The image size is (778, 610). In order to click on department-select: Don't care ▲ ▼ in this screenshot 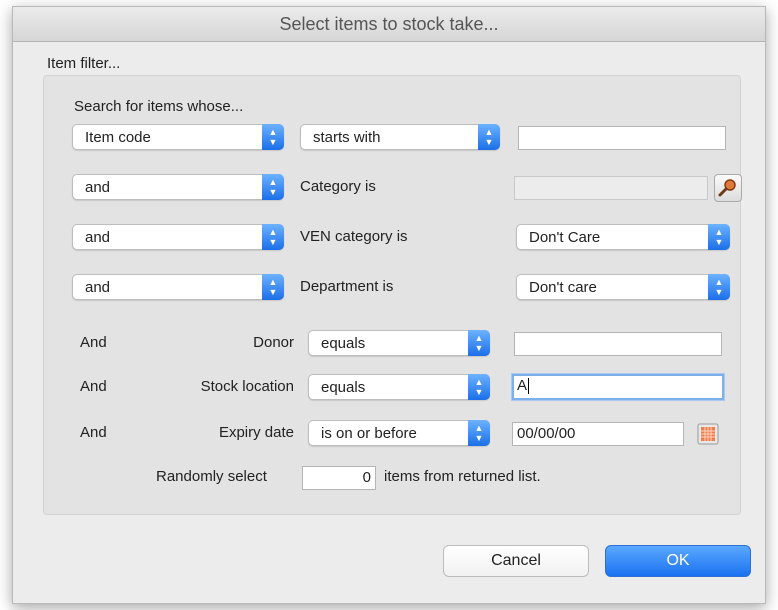, I will do `click(623, 287)`.